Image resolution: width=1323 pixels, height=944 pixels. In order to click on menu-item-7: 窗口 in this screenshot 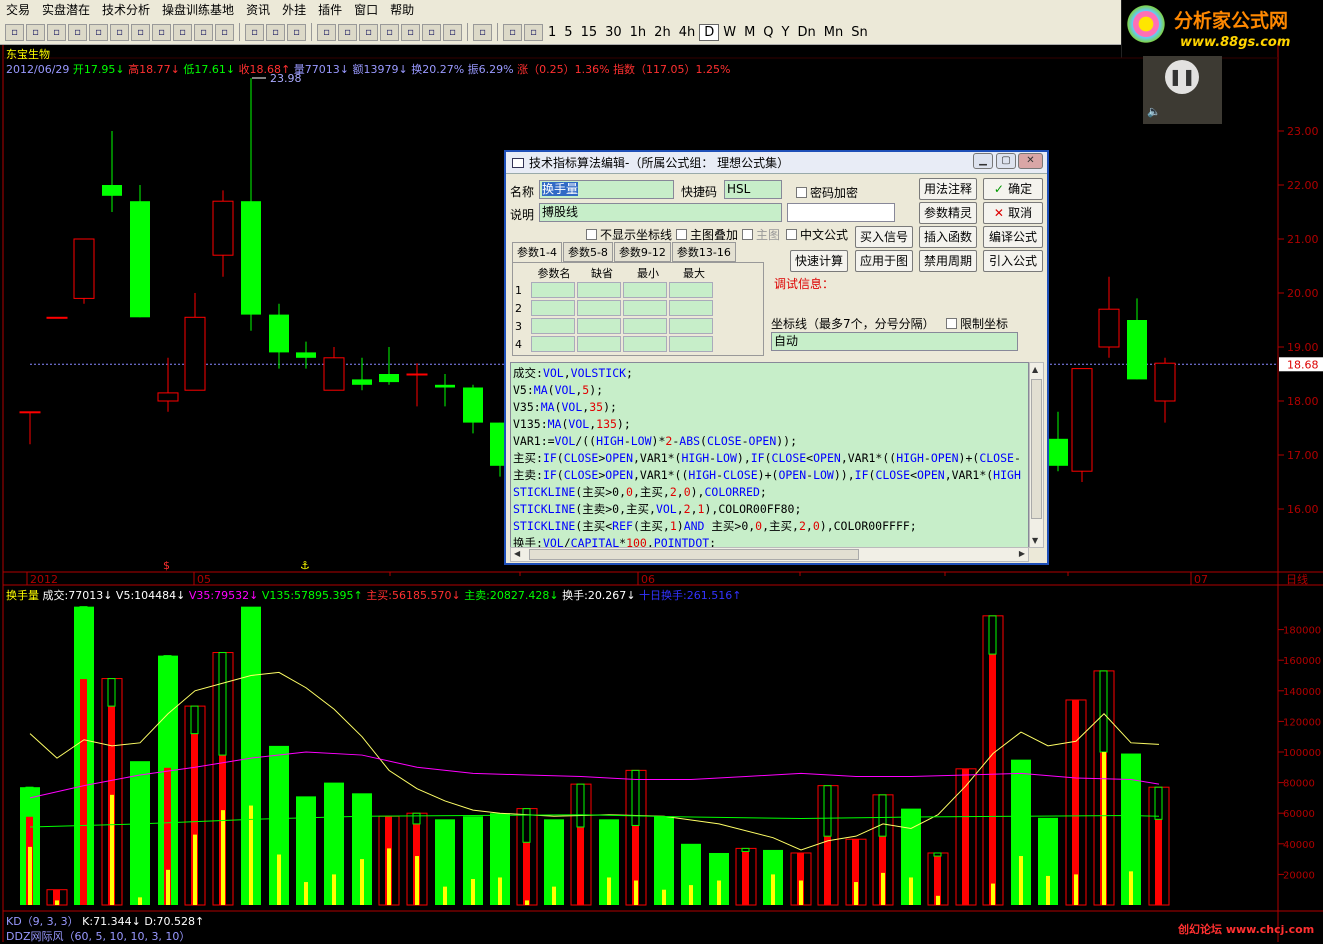, I will do `click(366, 10)`.